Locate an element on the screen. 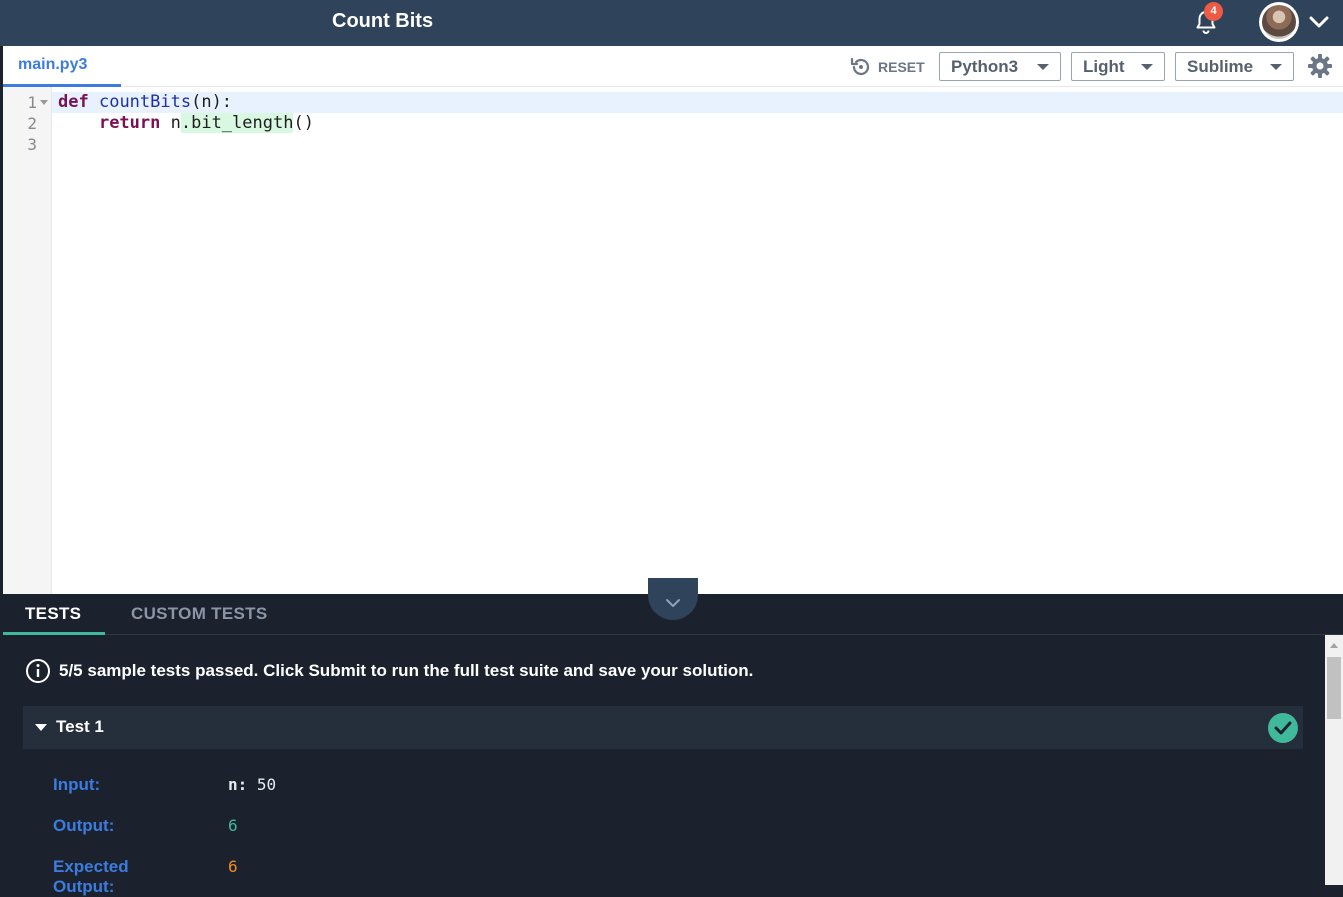 This screenshot has width=1343, height=897. tab-custom-tests: CUSTOM TESTS is located at coordinates (199, 614).